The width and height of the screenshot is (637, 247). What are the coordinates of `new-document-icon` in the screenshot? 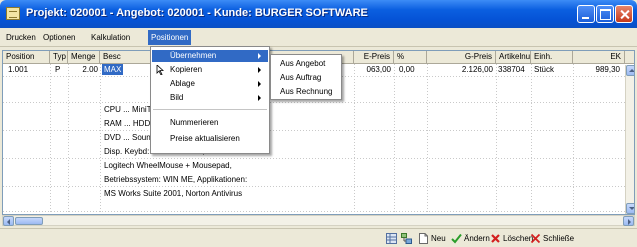 It's located at (423, 238).